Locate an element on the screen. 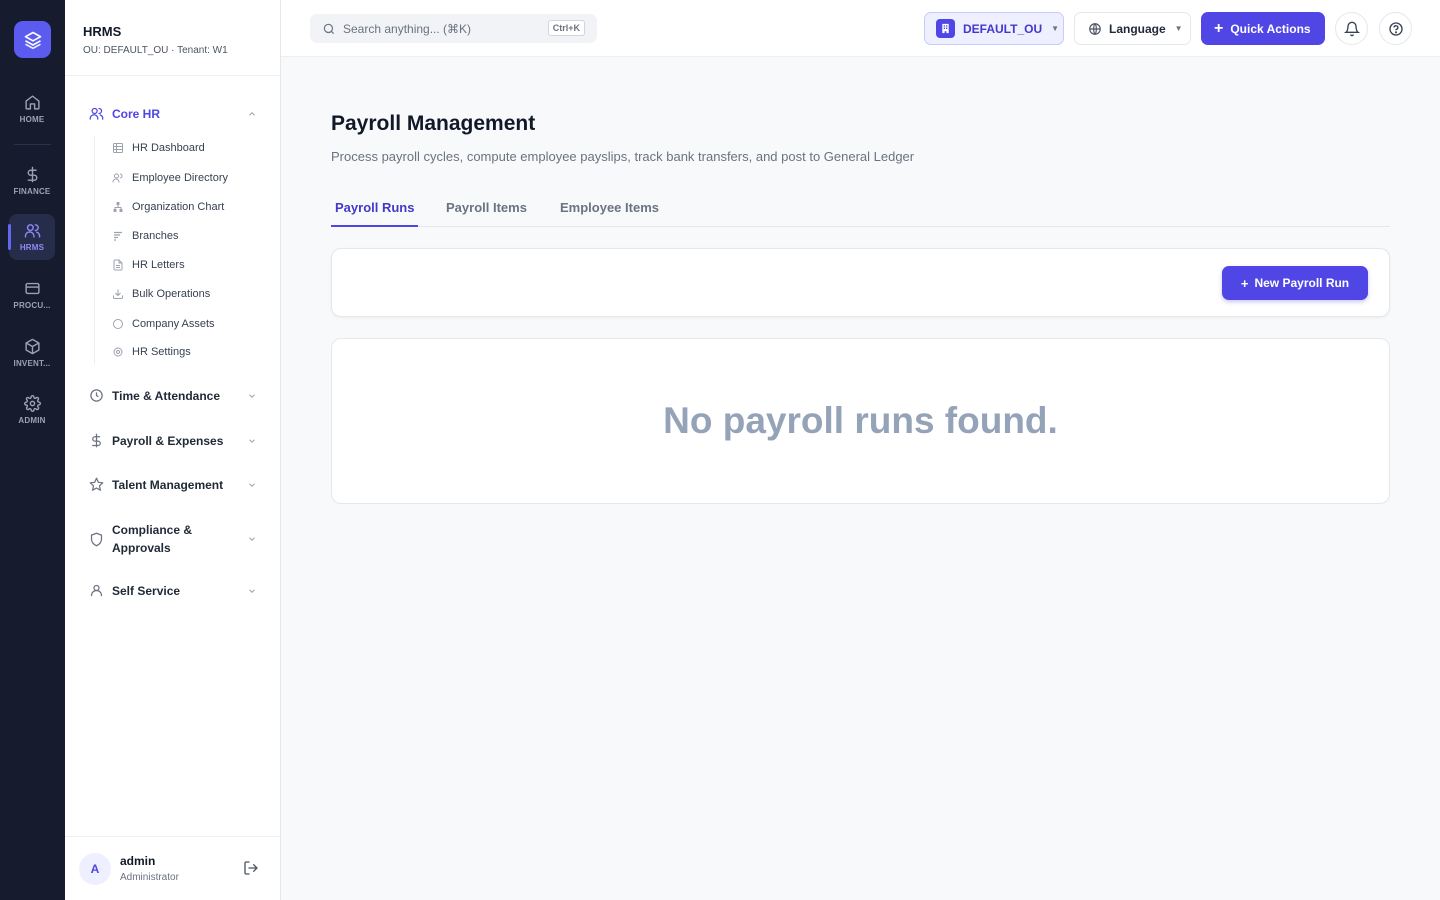  sidebar-group-label: Core HR is located at coordinates (136, 113).